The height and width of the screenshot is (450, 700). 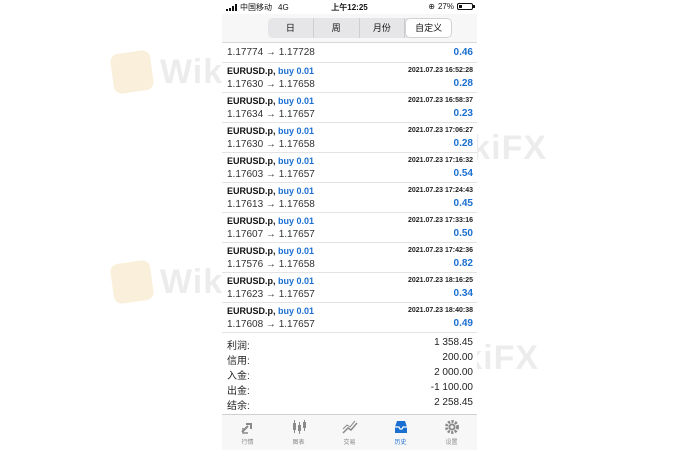 What do you see at coordinates (463, 323) in the screenshot?
I see `trade-profit: 0.49` at bounding box center [463, 323].